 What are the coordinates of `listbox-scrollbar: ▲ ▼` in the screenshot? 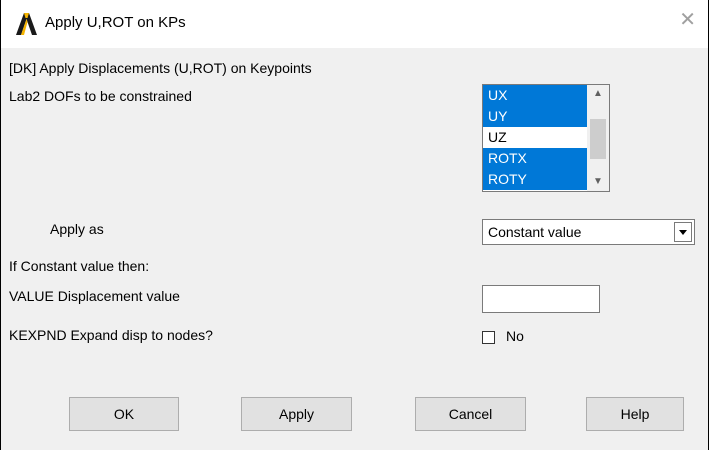 It's located at (598, 138).